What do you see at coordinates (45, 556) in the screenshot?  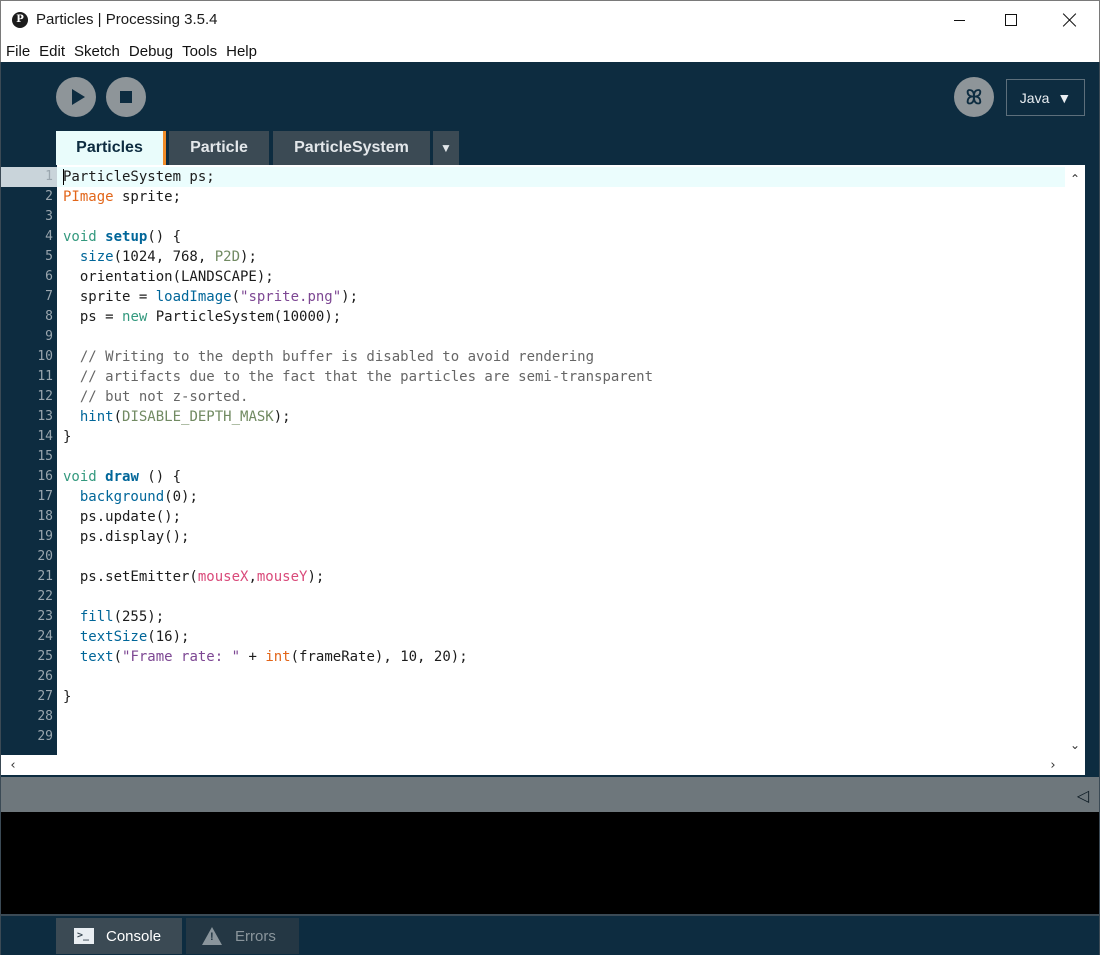 I see `line-number: 20` at bounding box center [45, 556].